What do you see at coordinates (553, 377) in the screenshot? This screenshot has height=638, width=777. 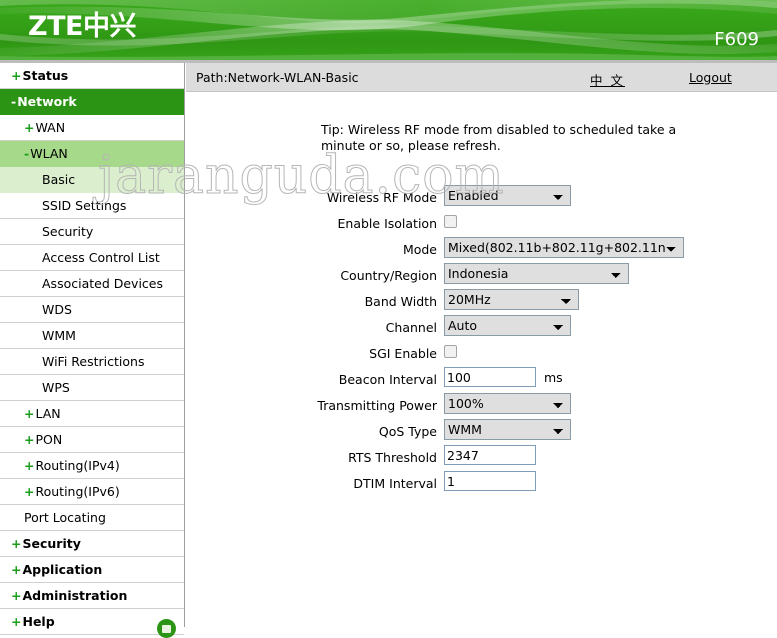 I see `beacon-interval-unit: ms` at bounding box center [553, 377].